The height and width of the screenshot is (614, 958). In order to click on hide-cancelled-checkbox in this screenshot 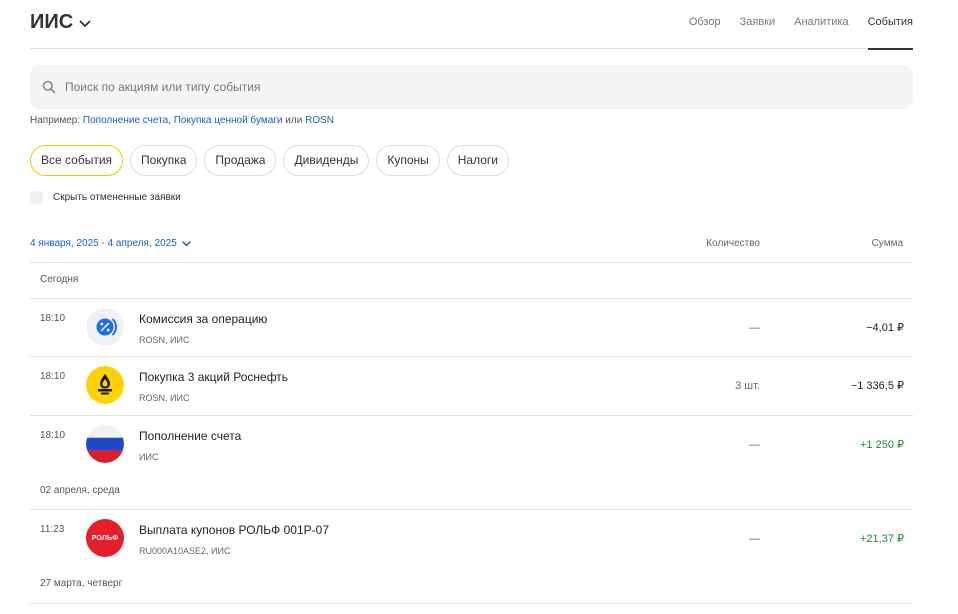, I will do `click(36, 197)`.